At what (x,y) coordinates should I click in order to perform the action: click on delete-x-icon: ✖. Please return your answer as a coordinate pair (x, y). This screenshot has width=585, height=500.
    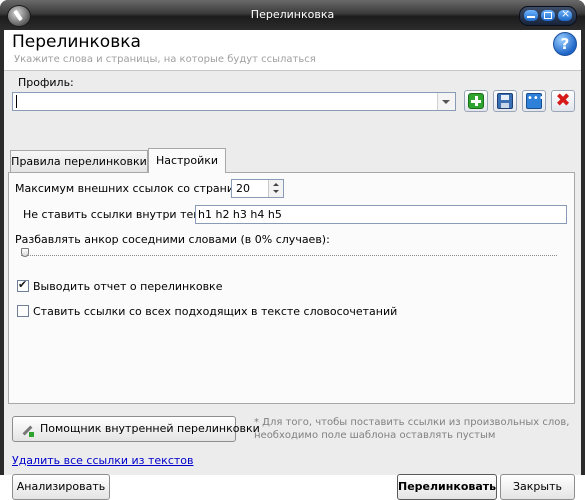
    Looking at the image, I should click on (563, 100).